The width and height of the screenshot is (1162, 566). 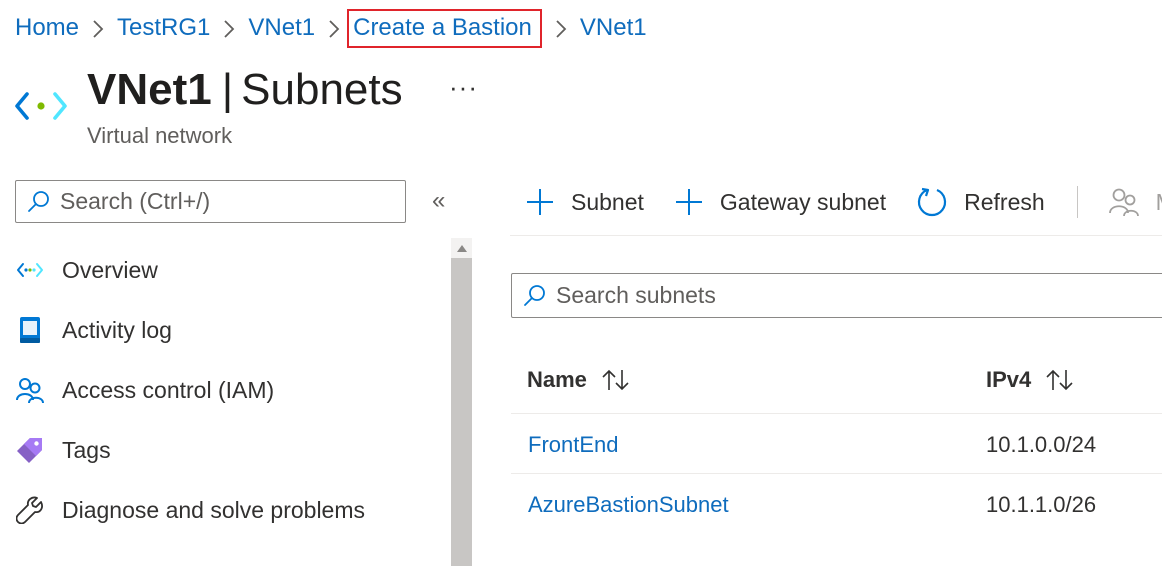 I want to click on sidebar-search-box, so click(x=210, y=201).